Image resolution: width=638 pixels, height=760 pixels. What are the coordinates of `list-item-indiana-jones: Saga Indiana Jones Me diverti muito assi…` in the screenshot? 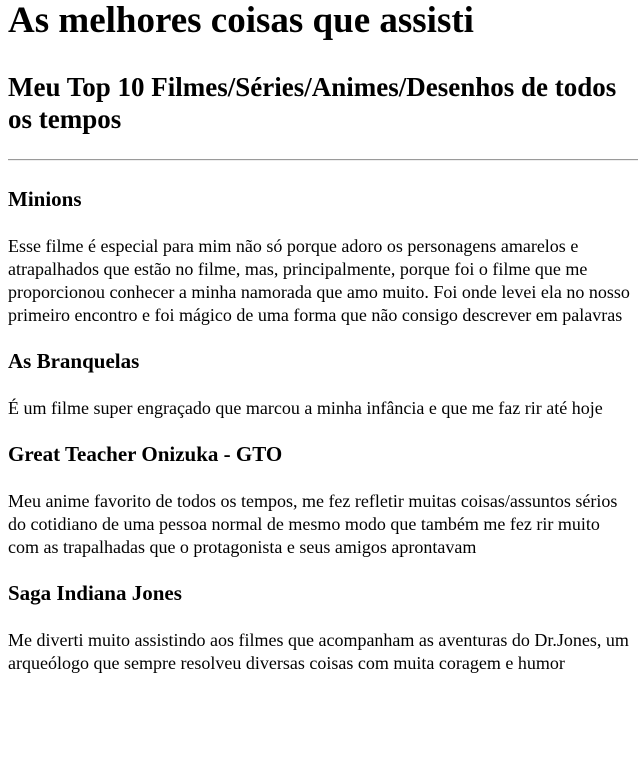 It's located at (319, 628).